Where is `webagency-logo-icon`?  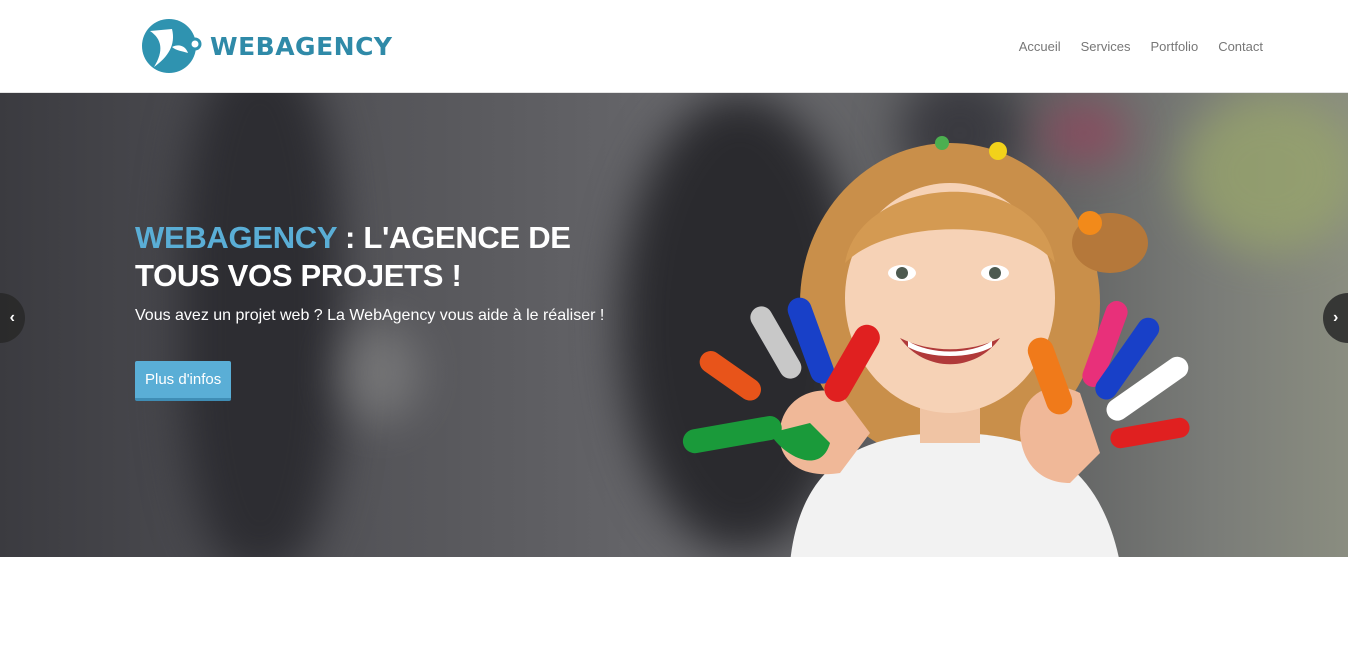
webagency-logo-icon is located at coordinates (172, 46).